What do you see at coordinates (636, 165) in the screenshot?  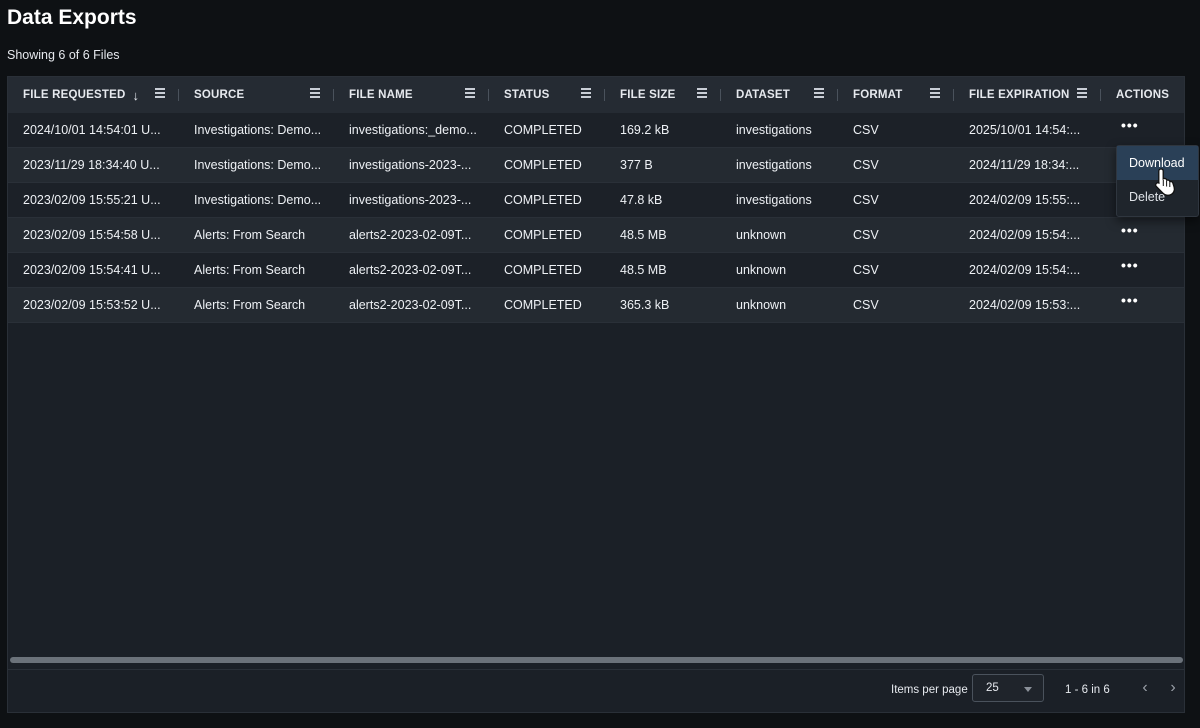 I see `file-size-cell: 377 B` at bounding box center [636, 165].